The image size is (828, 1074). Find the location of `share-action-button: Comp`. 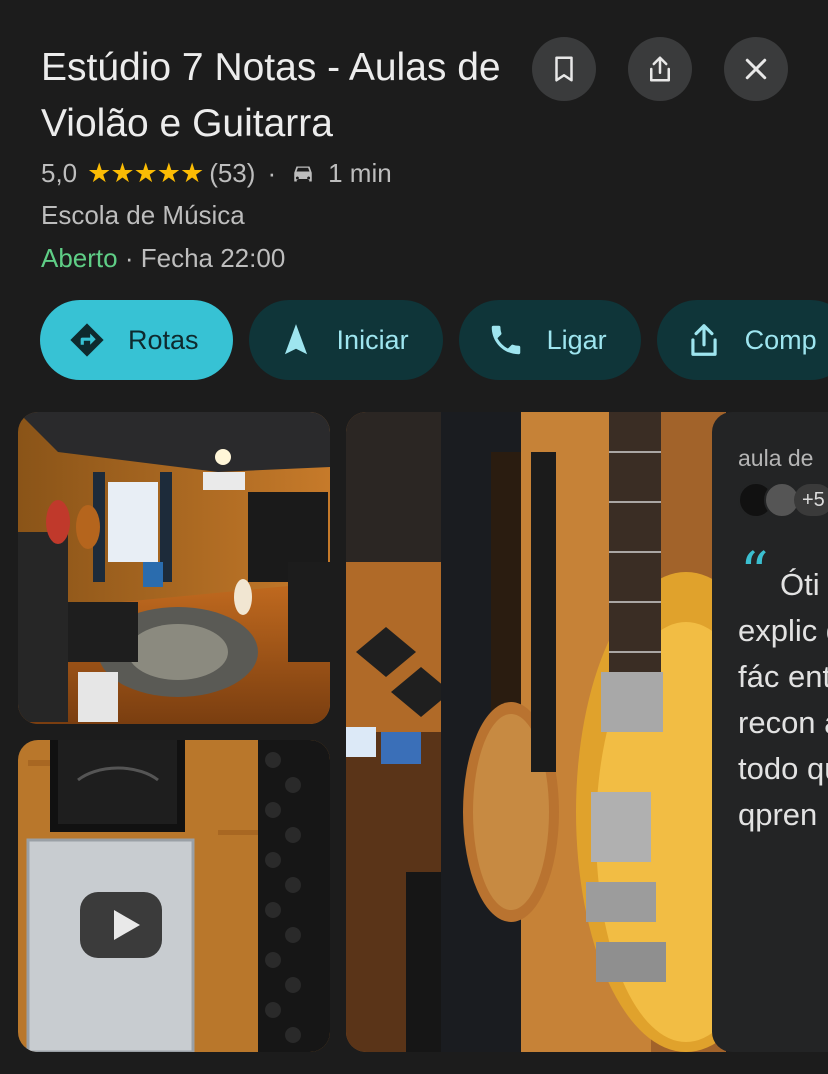

share-action-button: Comp is located at coordinates (742, 340).